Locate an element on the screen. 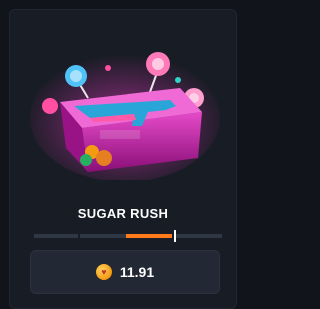 This screenshot has width=320, height=309. rarity-segment-active is located at coordinates (149, 236).